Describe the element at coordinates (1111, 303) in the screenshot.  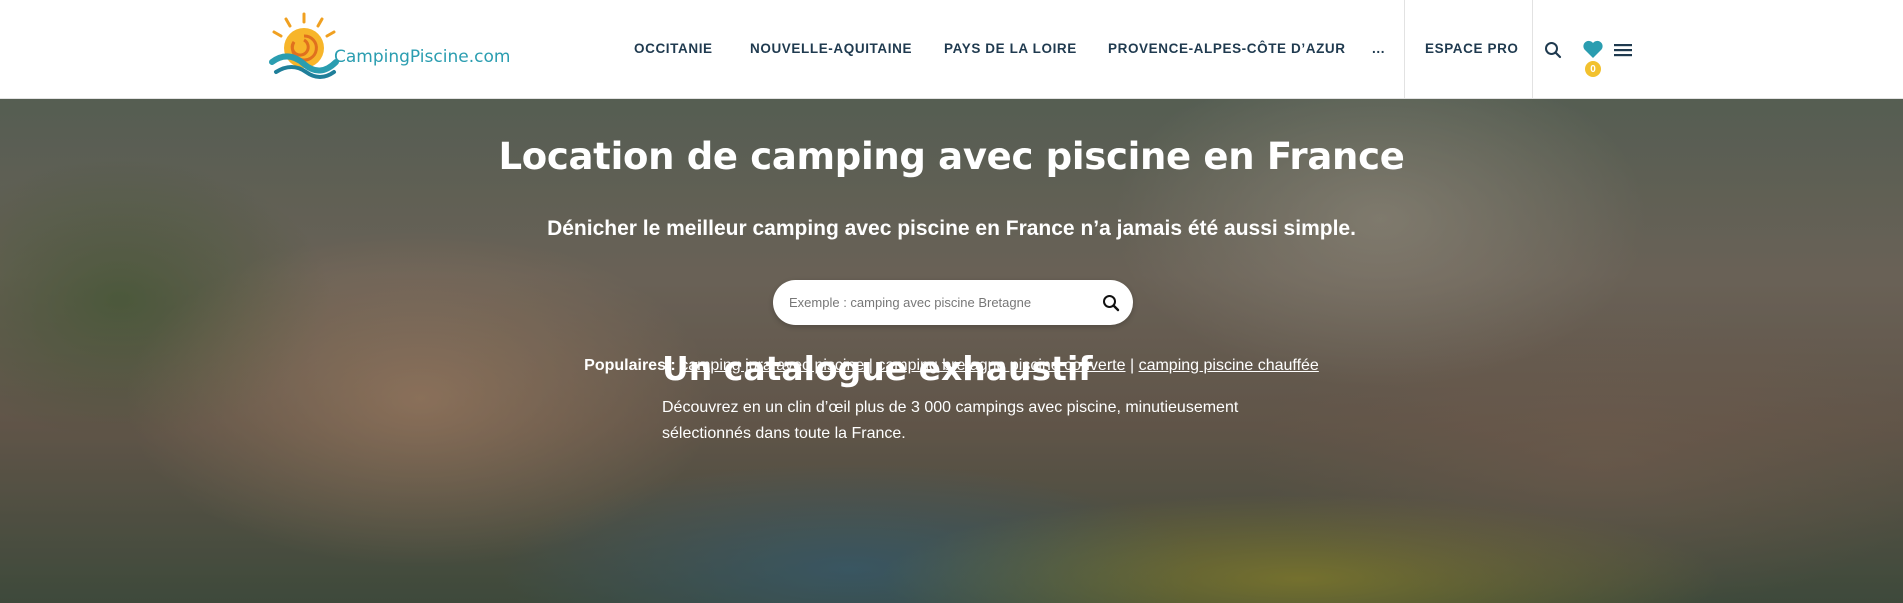
I see `search-submit-icon` at that location.